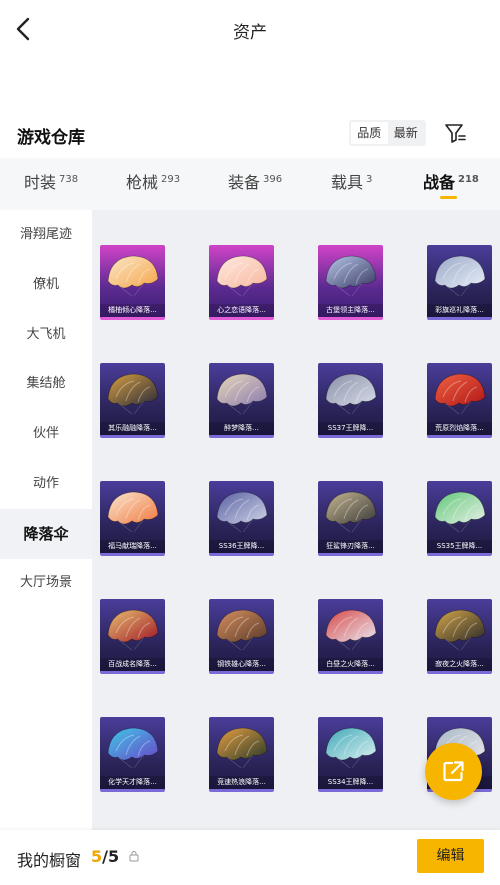 Image resolution: width=500 pixels, height=885 pixels. I want to click on page-title: 资产, so click(250, 33).